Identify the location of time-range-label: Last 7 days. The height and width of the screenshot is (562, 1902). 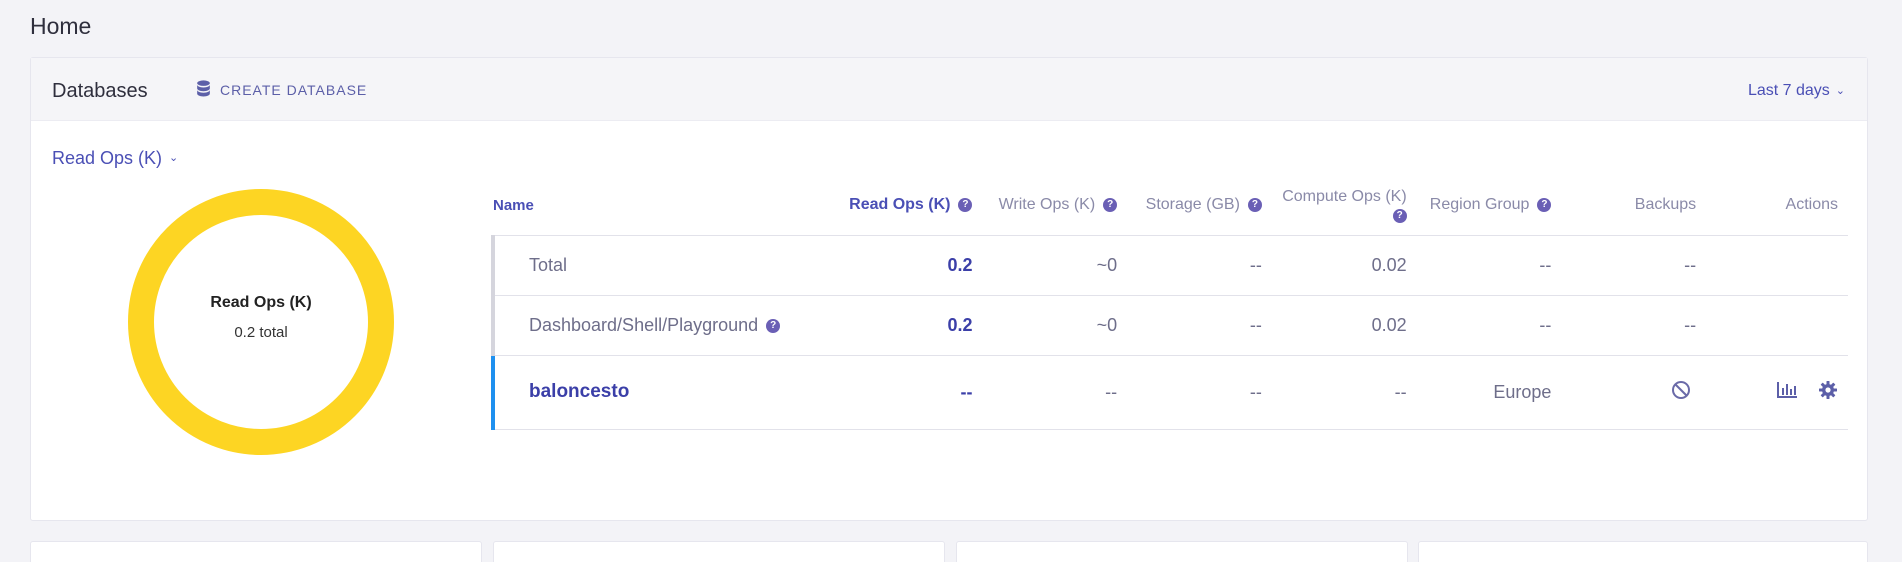
(1788, 90).